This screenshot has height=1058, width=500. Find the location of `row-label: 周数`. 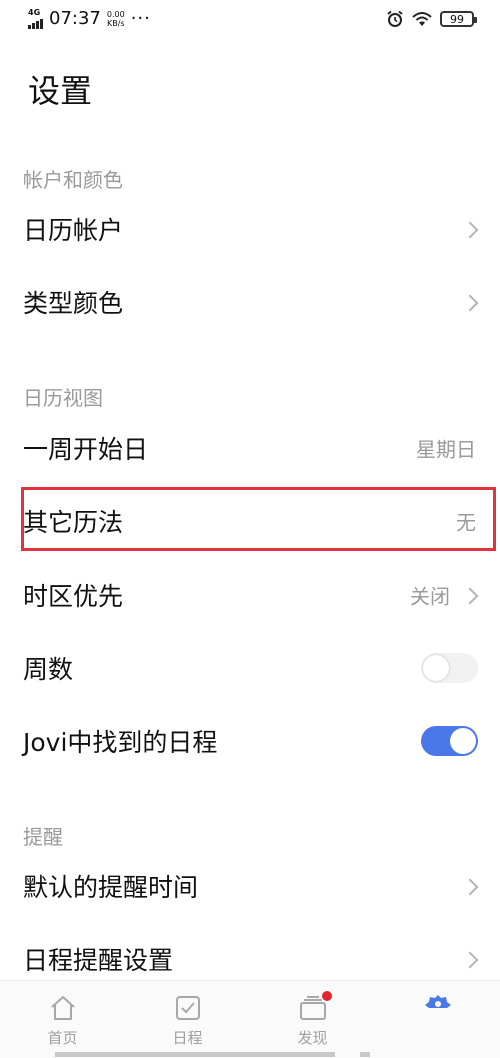

row-label: 周数 is located at coordinates (48, 669).